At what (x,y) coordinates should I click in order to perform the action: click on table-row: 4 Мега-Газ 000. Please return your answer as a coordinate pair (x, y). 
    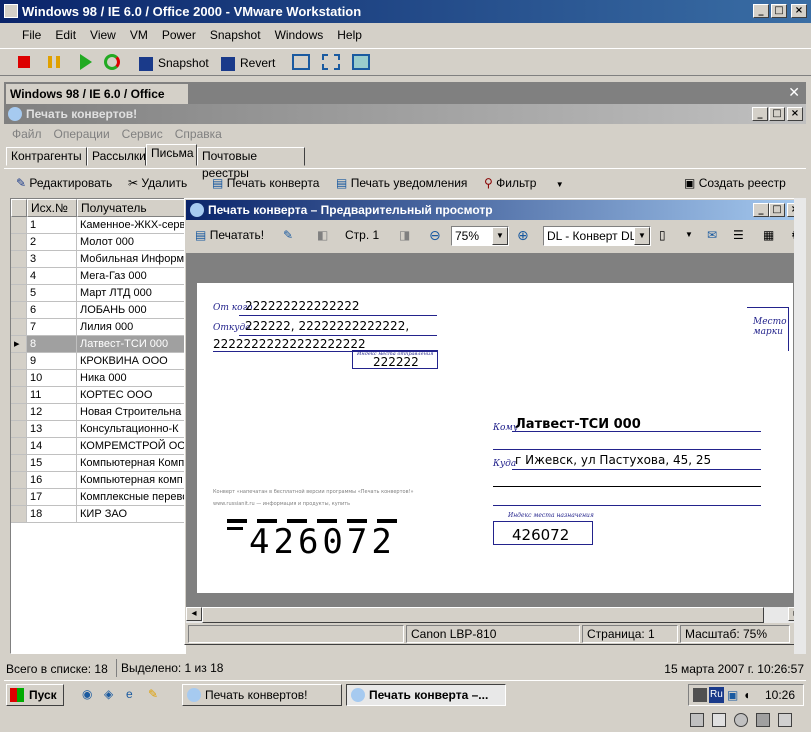
    Looking at the image, I should click on (98, 276).